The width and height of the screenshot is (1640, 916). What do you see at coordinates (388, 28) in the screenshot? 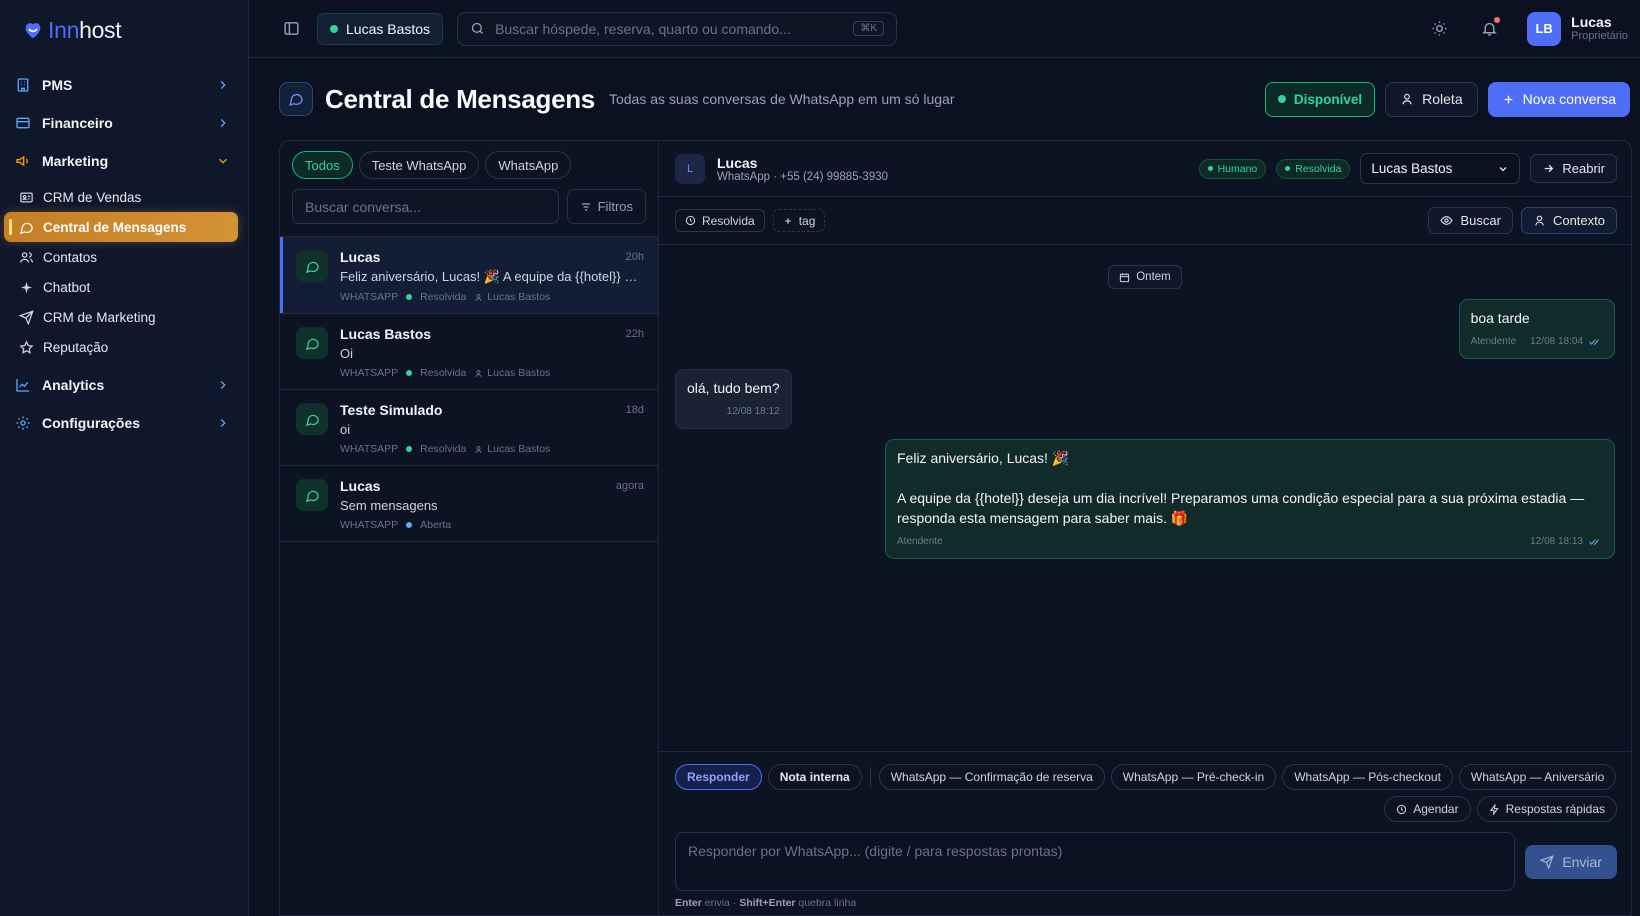
I see `active-user-name: Lucas Bastos` at bounding box center [388, 28].